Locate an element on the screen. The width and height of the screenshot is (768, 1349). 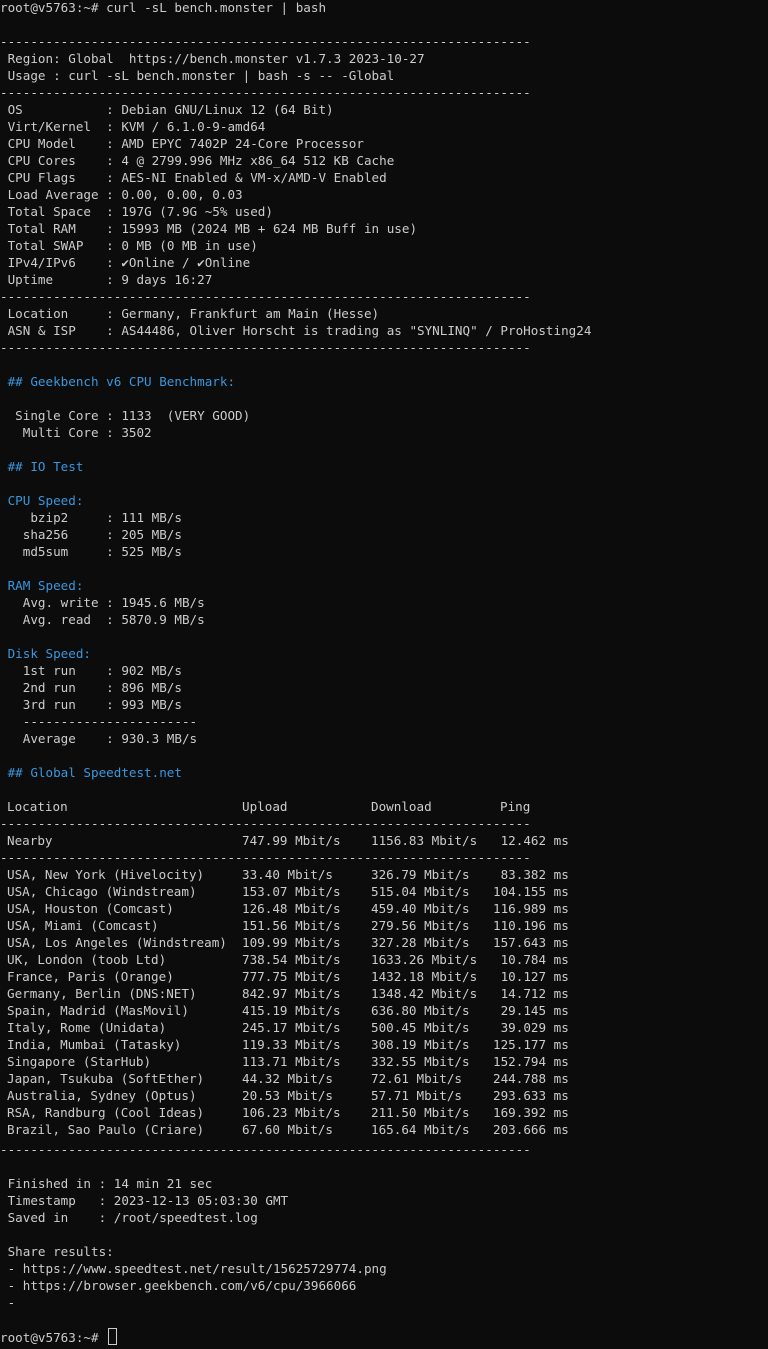
system-info-row: IPv4/IPv6 : ✔Online / ✔Online is located at coordinates (125, 262).